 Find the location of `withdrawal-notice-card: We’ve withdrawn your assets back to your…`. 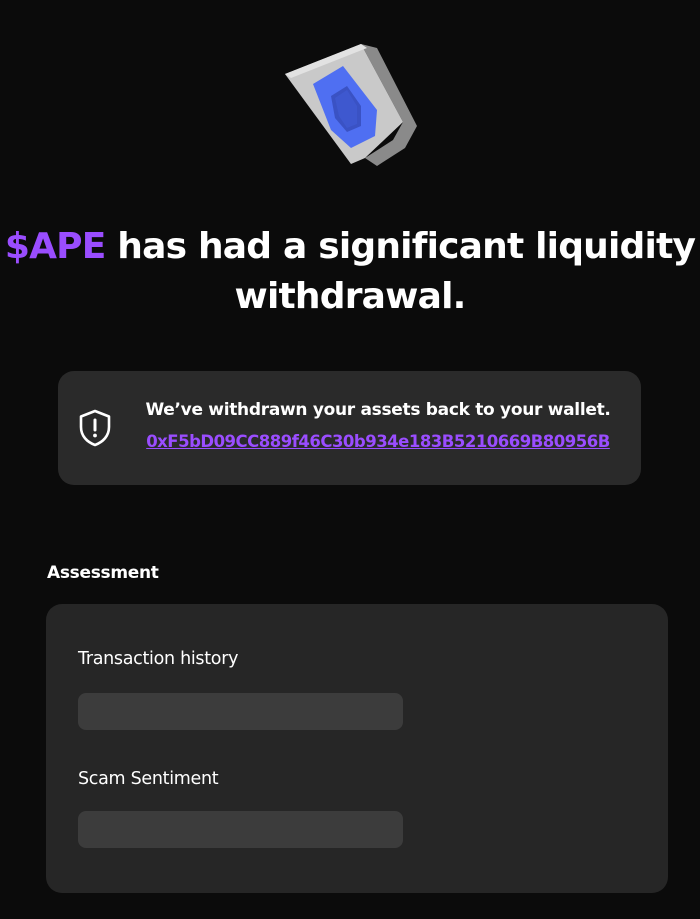

withdrawal-notice-card: We’ve withdrawn your assets back to your… is located at coordinates (349, 428).